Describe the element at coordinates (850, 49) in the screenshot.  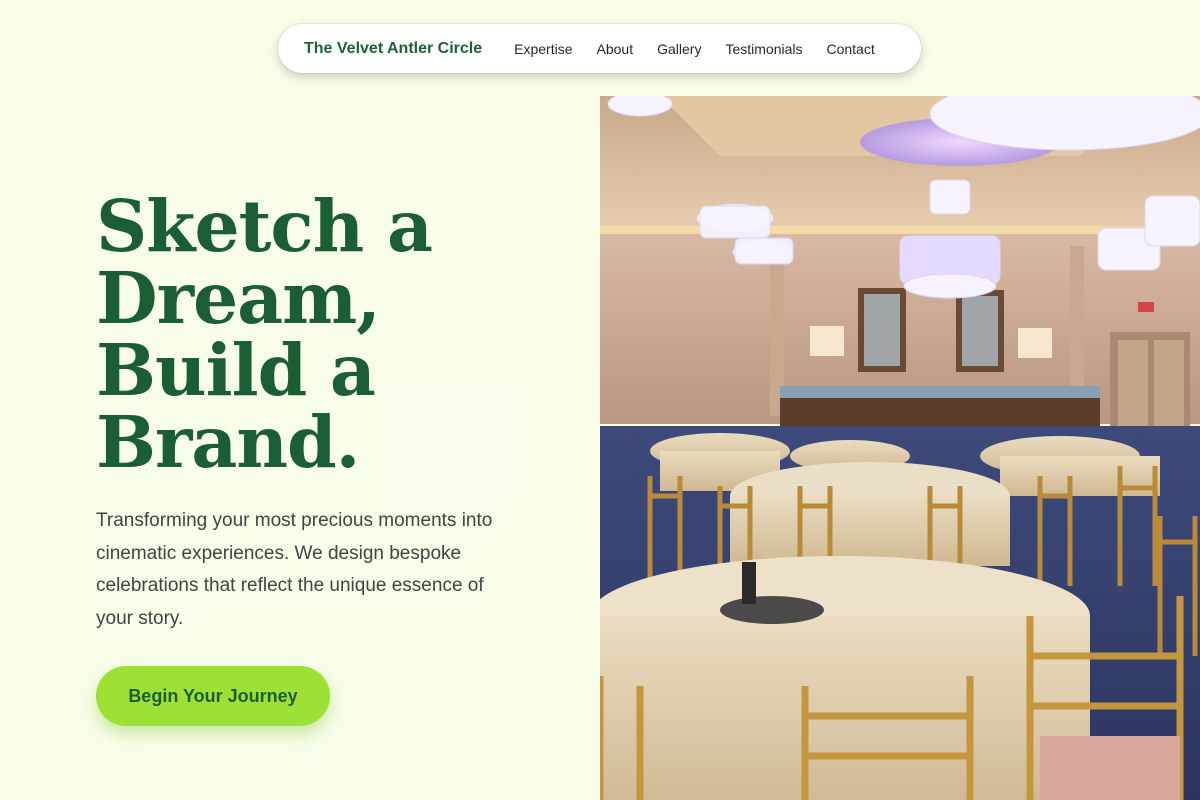
I see `nav-link-contact: Contact` at that location.